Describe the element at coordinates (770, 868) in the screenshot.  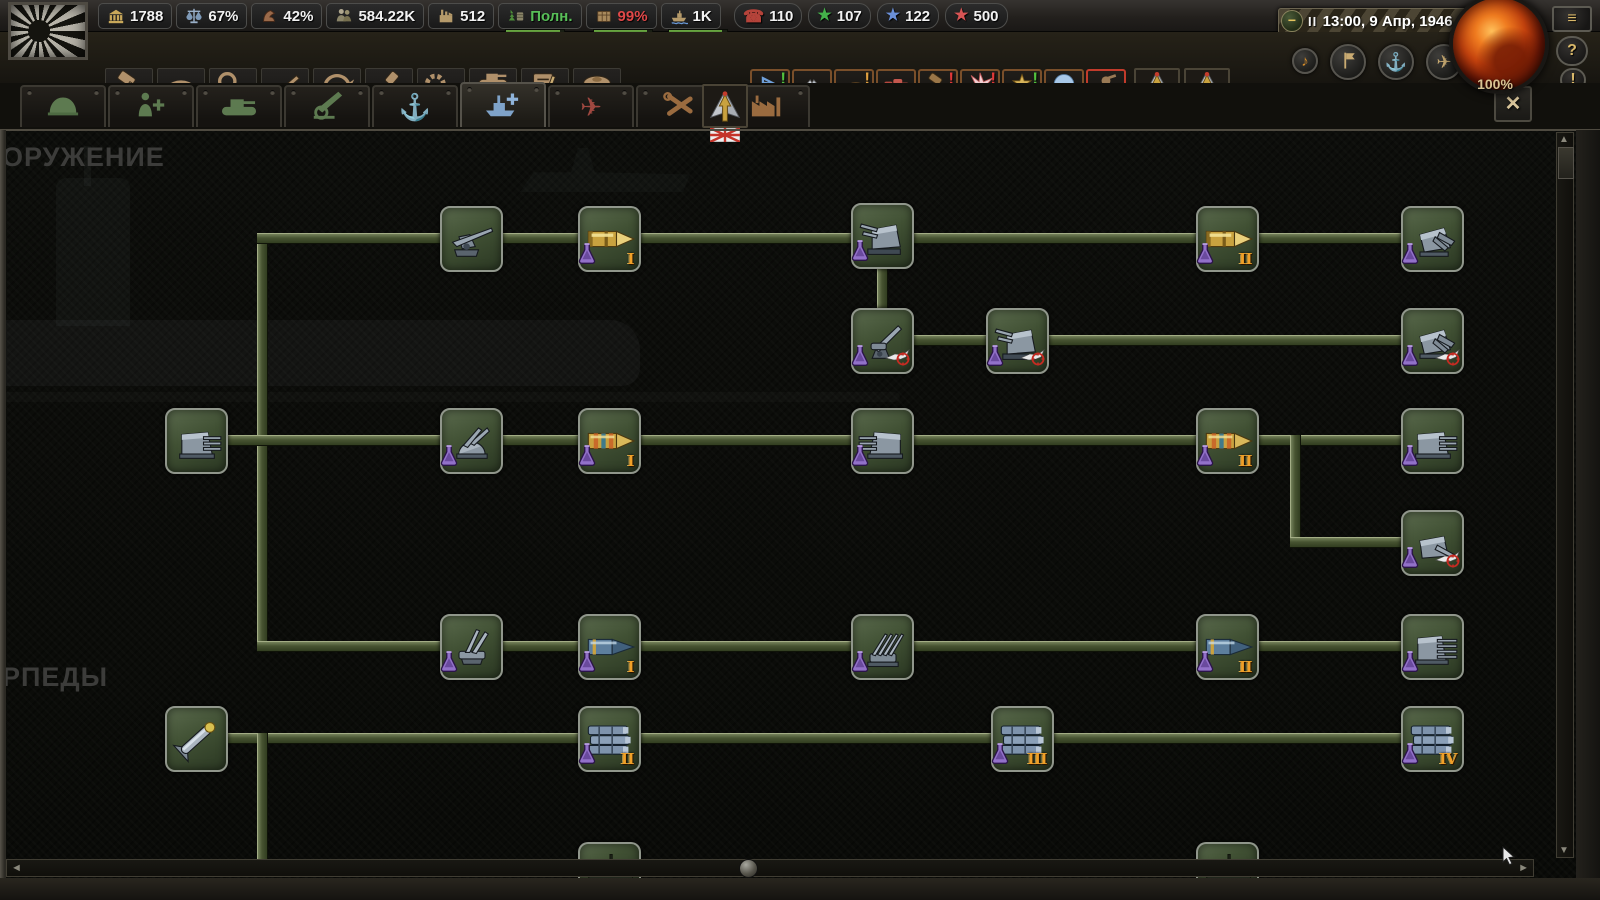
I see `horizontal-scrollbar: ◄ ►` at that location.